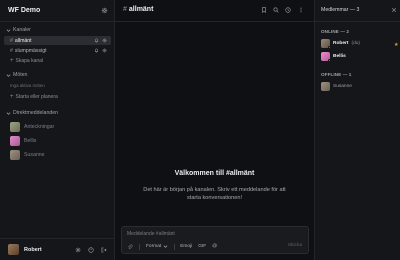 This screenshot has height=260, width=400. Describe the element at coordinates (342, 86) in the screenshot. I see `member-name: Susanne` at that location.